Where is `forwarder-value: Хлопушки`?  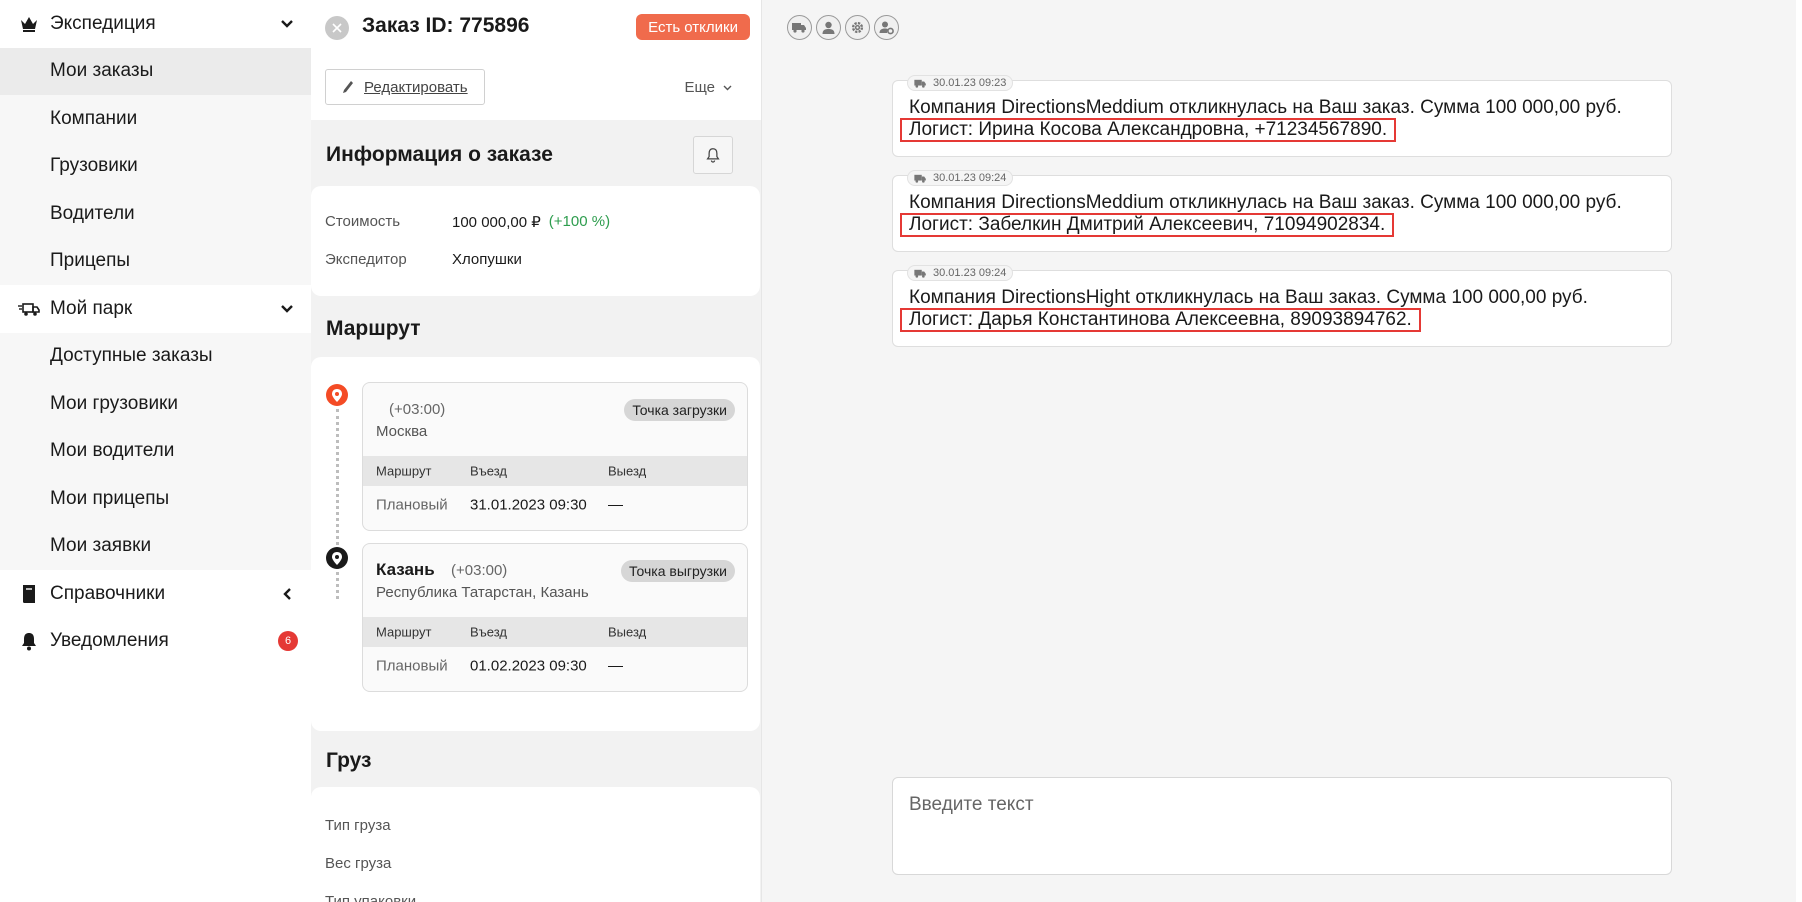 forwarder-value: Хлопушки is located at coordinates (487, 259).